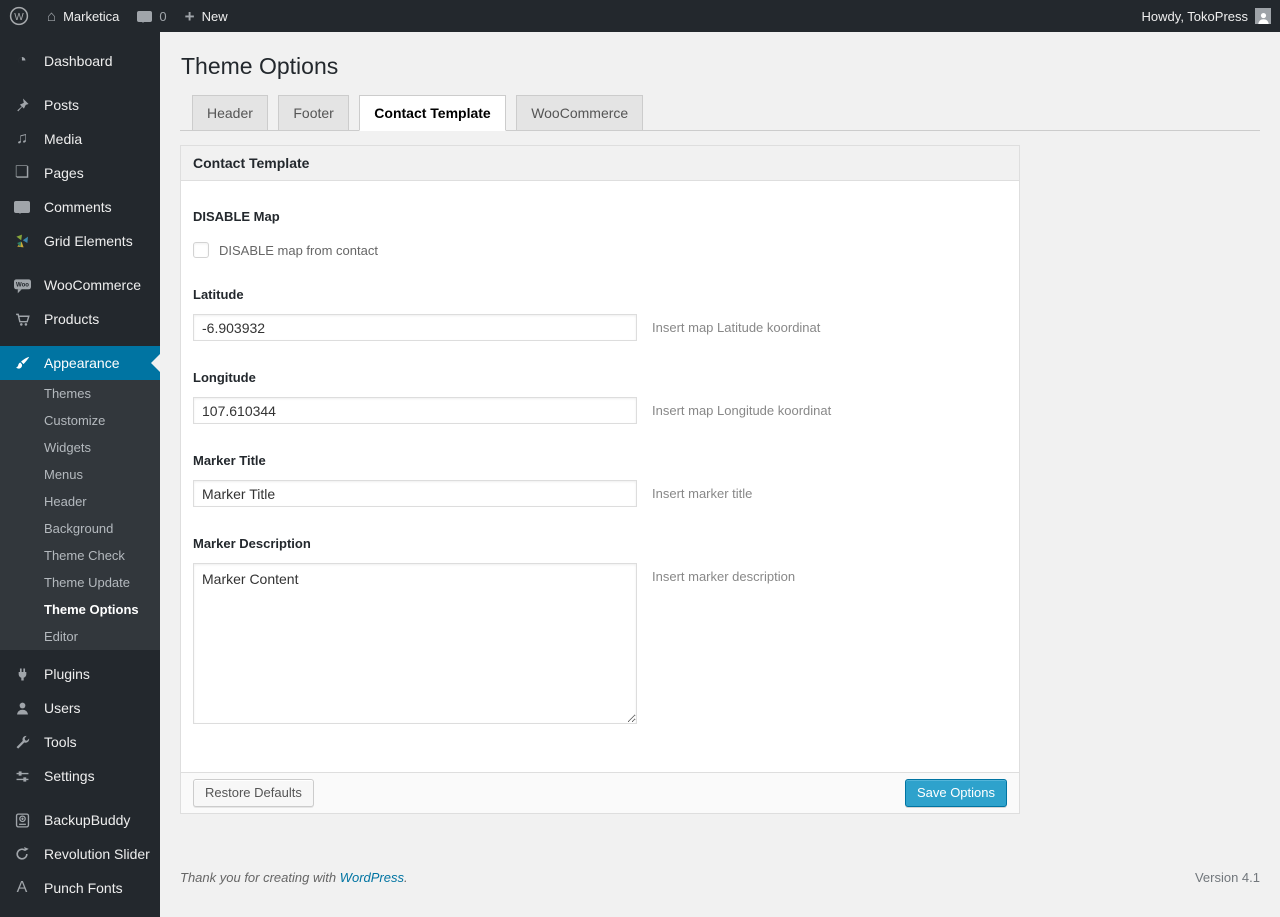  I want to click on sidebar-item-tools: Tools, so click(80, 742).